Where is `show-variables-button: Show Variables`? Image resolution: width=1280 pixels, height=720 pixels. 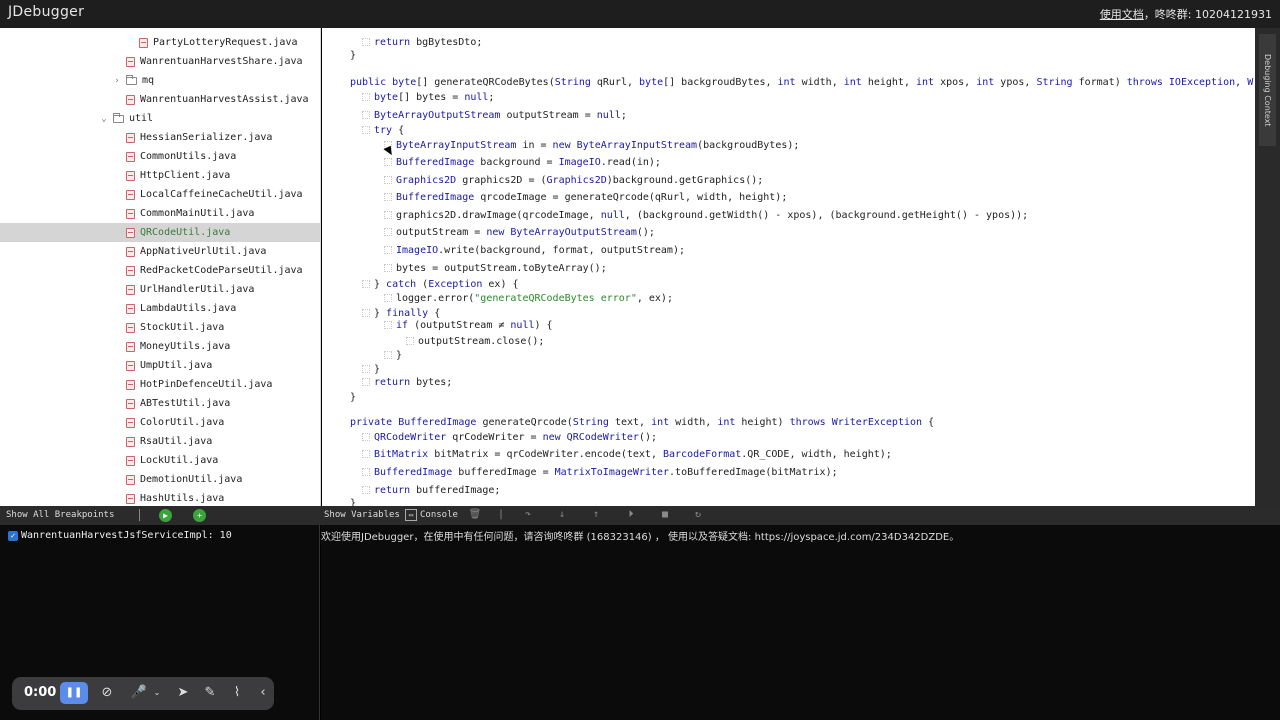 show-variables-button: Show Variables is located at coordinates (362, 515).